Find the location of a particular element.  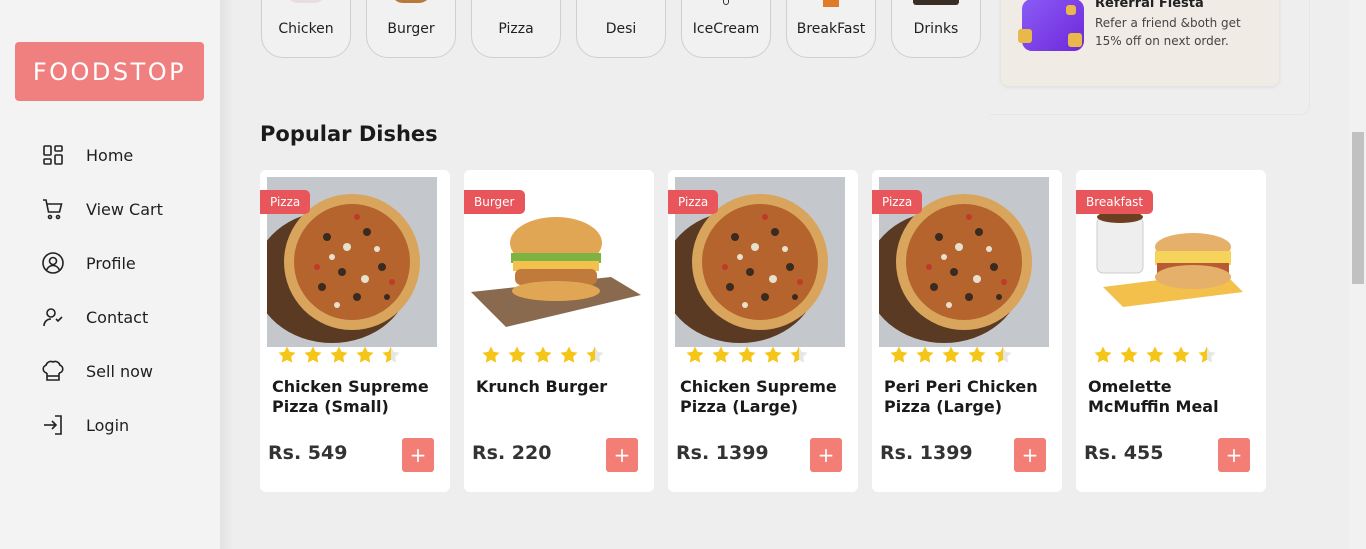

dish-card: Burger Krunch Burger Rs. 220 + is located at coordinates (559, 331).